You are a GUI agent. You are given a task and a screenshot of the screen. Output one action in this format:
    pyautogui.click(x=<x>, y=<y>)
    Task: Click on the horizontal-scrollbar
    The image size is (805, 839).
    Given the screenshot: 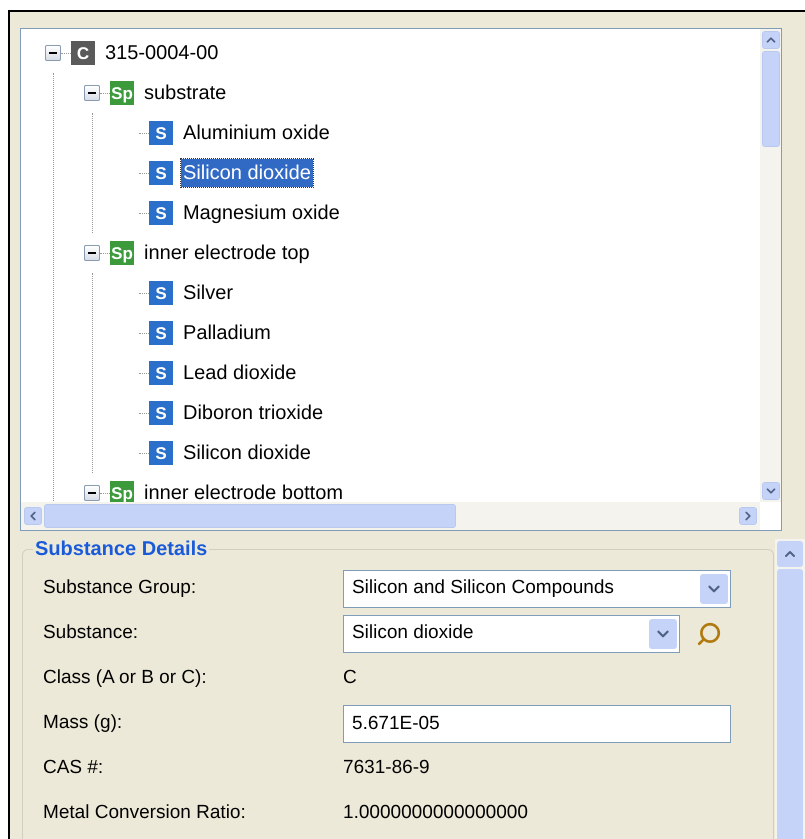 What is the action you would take?
    pyautogui.click(x=390, y=516)
    